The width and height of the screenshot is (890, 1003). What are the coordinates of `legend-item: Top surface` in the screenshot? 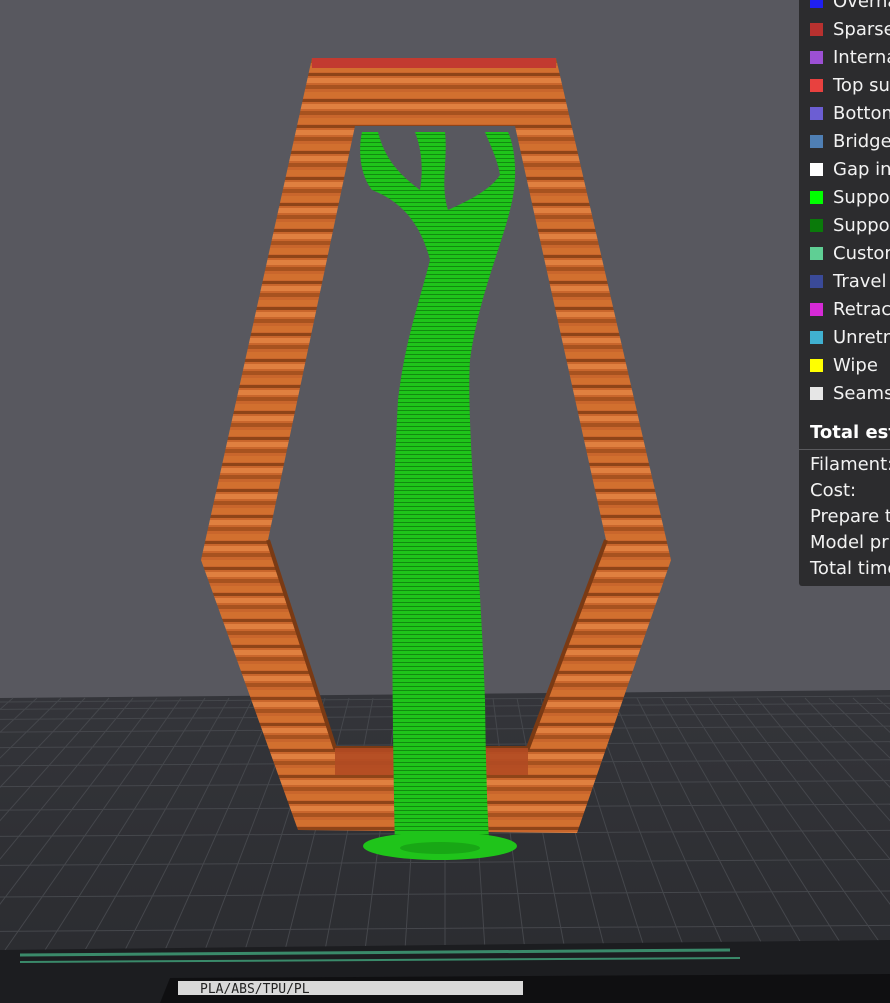 It's located at (850, 85).